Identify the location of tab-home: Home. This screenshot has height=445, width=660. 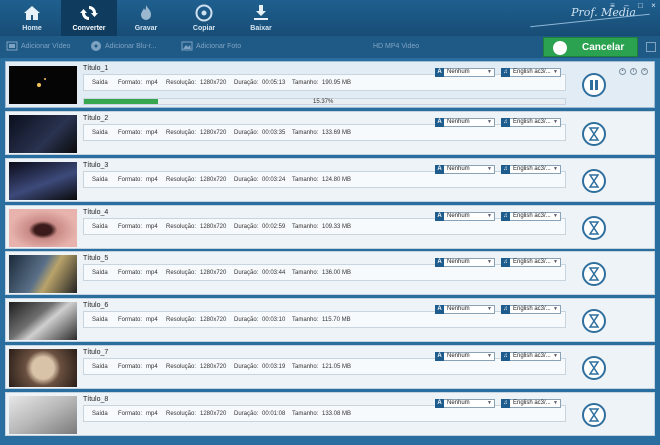
(32, 18).